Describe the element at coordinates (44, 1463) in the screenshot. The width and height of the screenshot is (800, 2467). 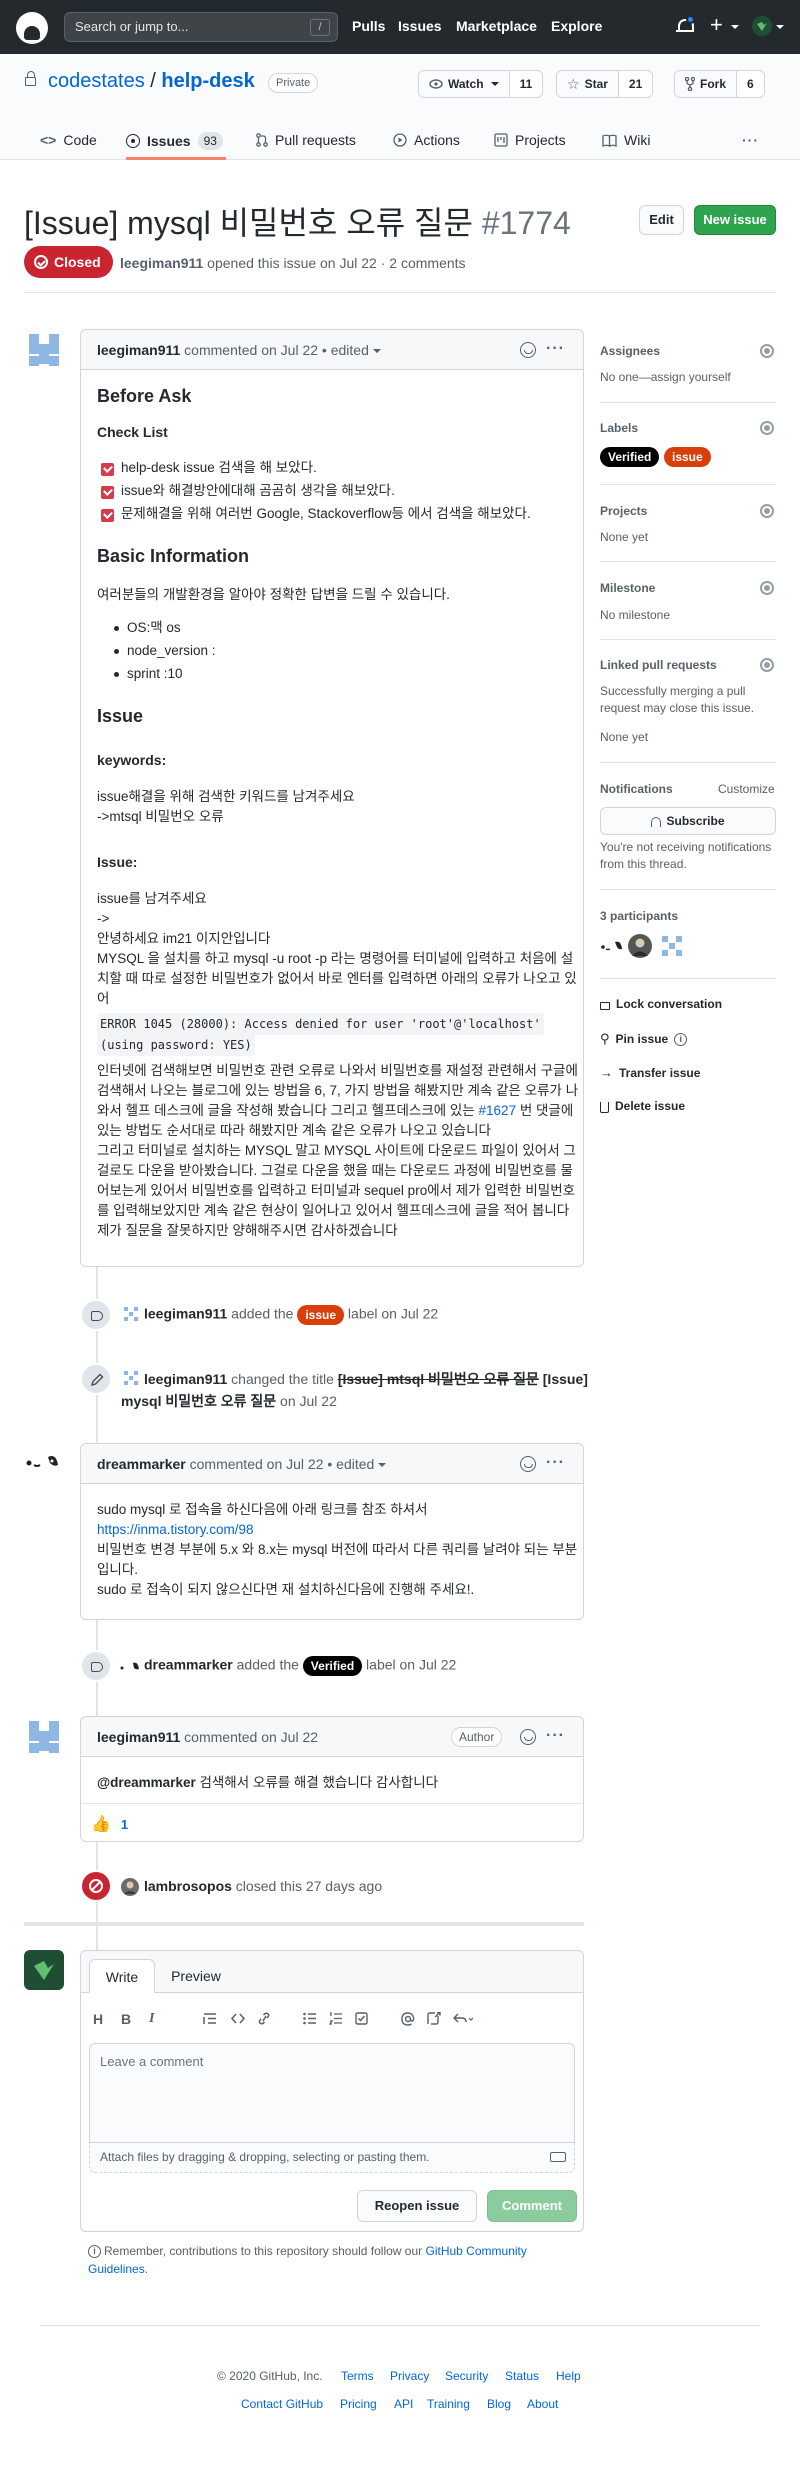
I see `avatar-dreammarker` at that location.